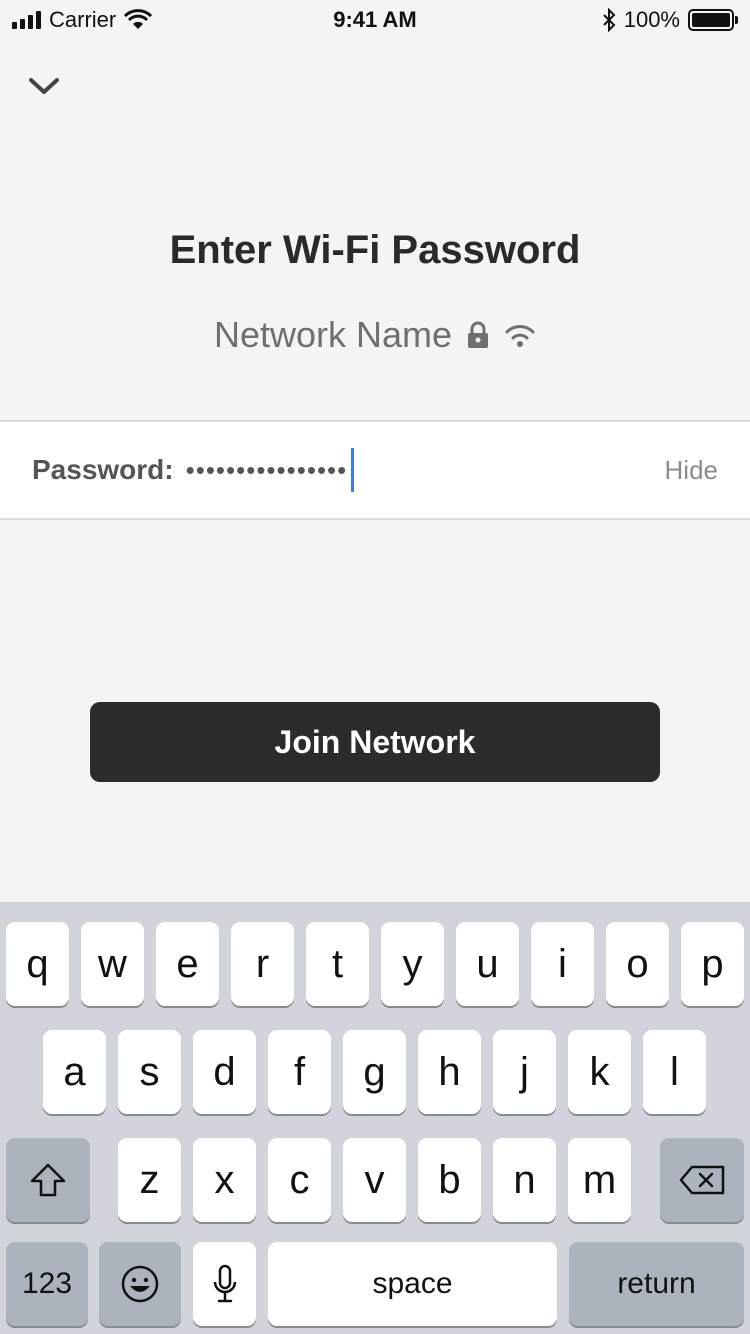 Image resolution: width=750 pixels, height=1334 pixels. Describe the element at coordinates (562, 964) in the screenshot. I see `key-i: i` at that location.